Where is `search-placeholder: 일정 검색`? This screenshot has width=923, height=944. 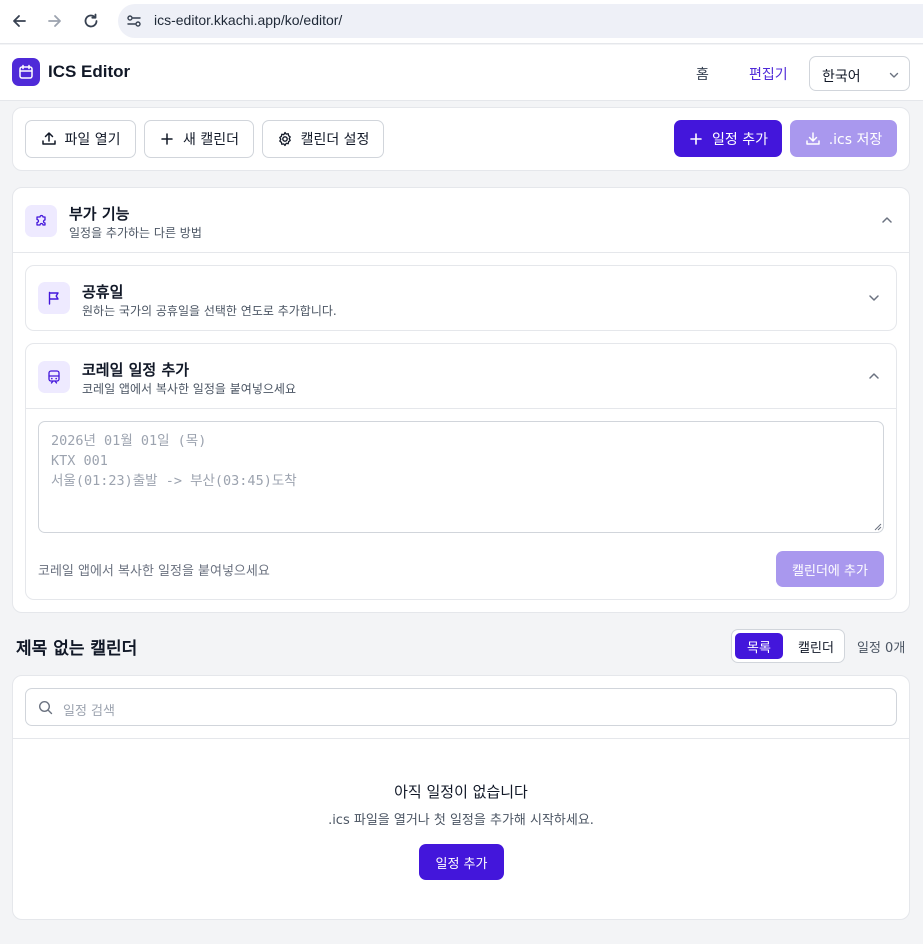
search-placeholder: 일정 검색 is located at coordinates (89, 711).